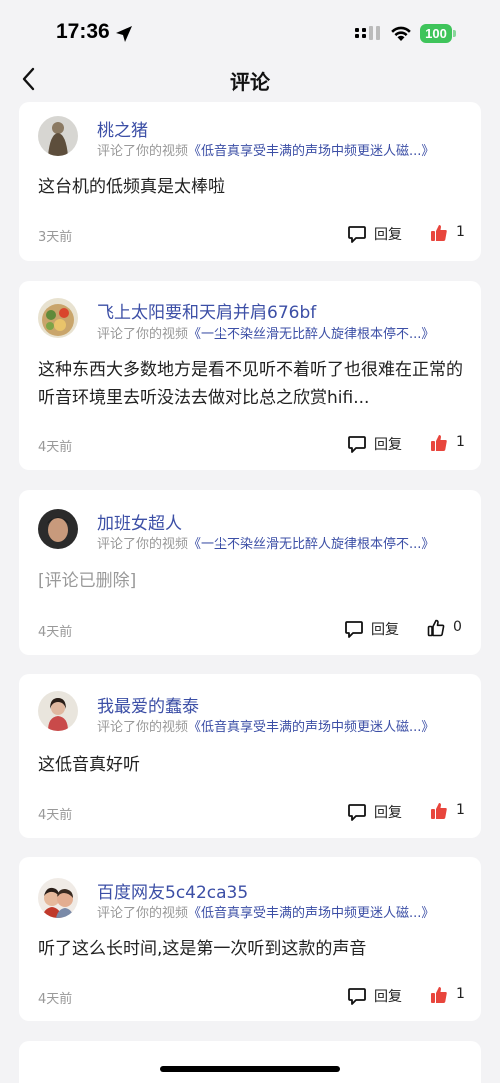  I want to click on comment-card-partial, so click(250, 1062).